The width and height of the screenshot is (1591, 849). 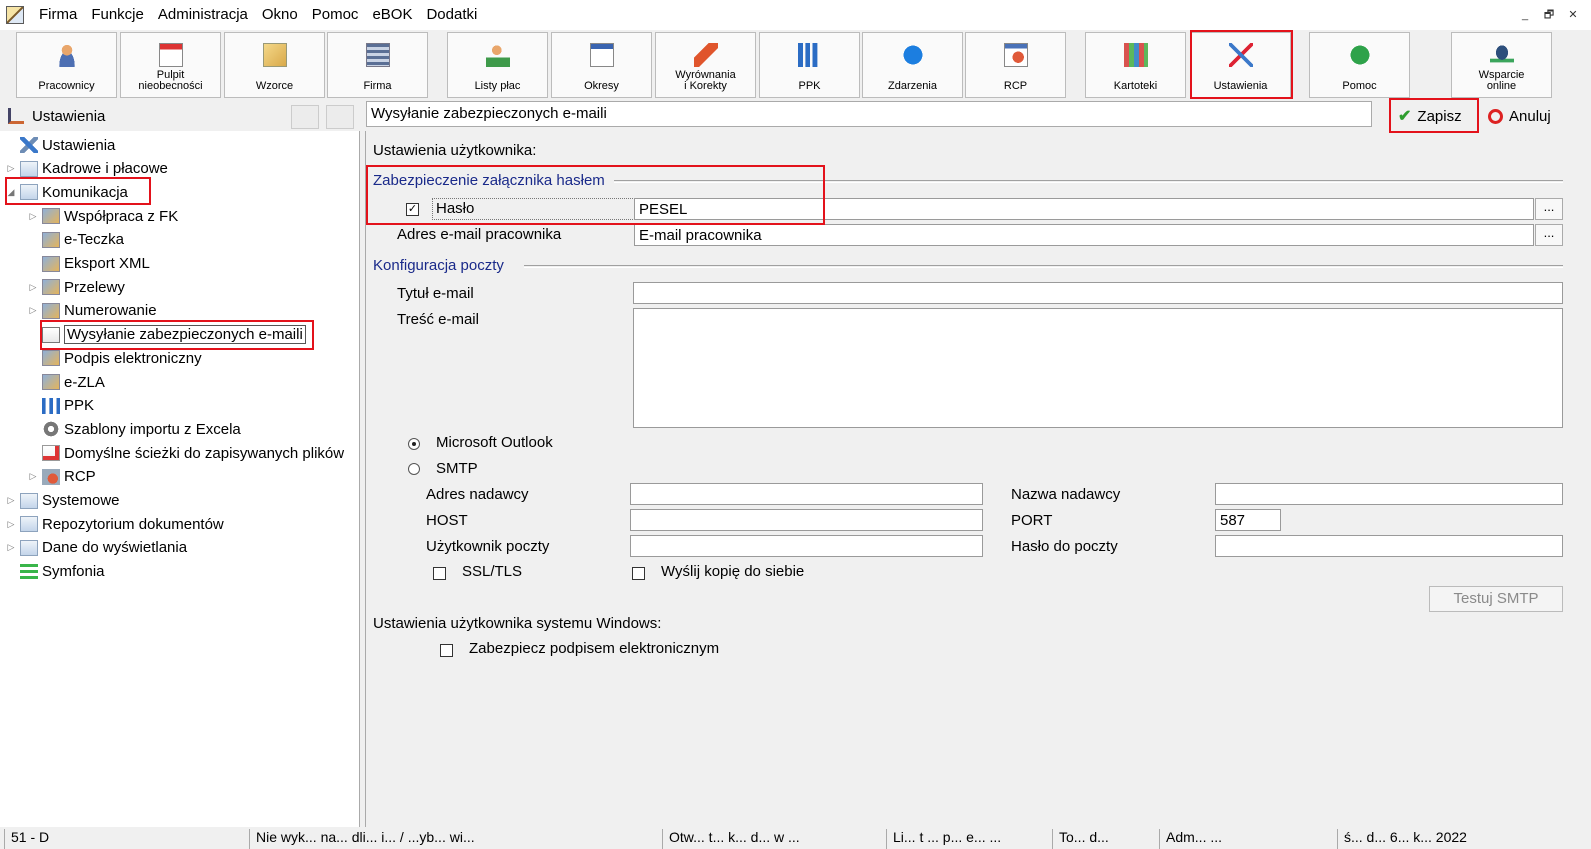 I want to click on tree-item: ▷ Systemowe, so click(x=62, y=501).